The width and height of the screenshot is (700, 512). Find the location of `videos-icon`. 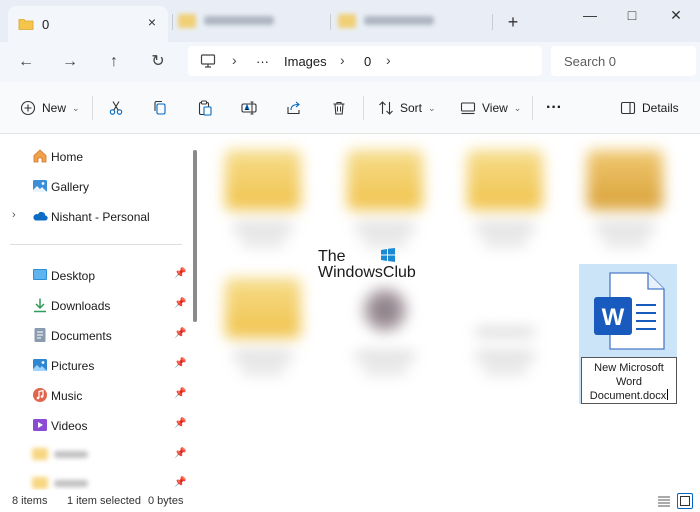

videos-icon is located at coordinates (40, 425).